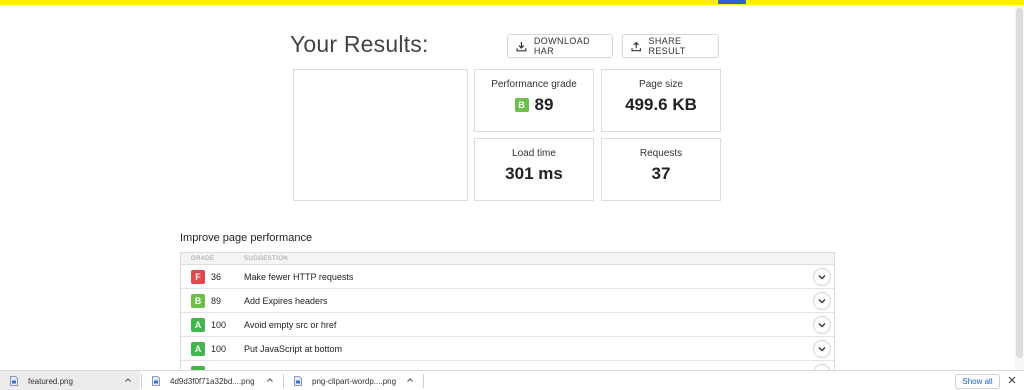  Describe the element at coordinates (667, 46) in the screenshot. I see `share-result-label: SHARE RESULT` at that location.